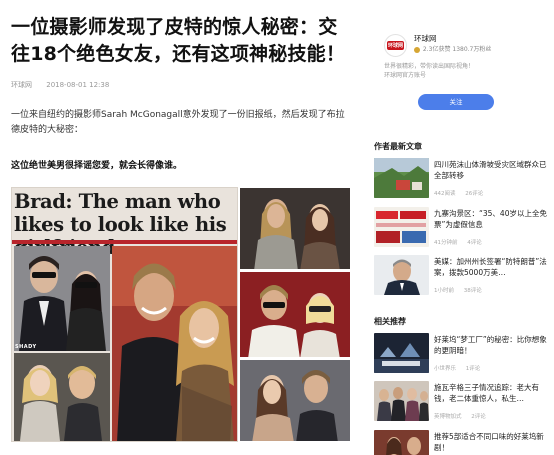  Describe the element at coordinates (425, 38) in the screenshot. I see `account-name: 环球网` at that location.